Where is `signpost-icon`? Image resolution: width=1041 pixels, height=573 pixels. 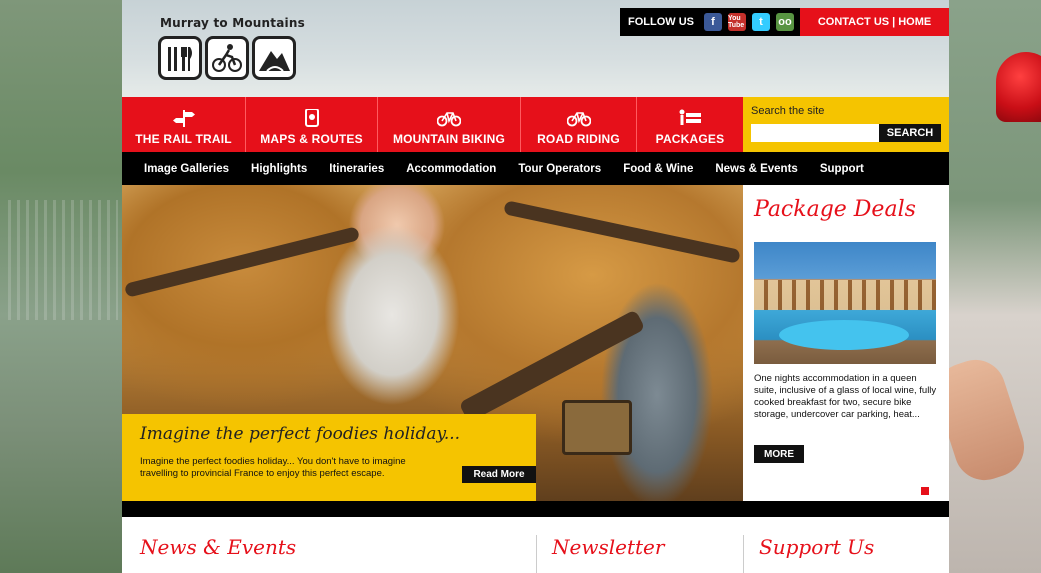 signpost-icon is located at coordinates (183, 118).